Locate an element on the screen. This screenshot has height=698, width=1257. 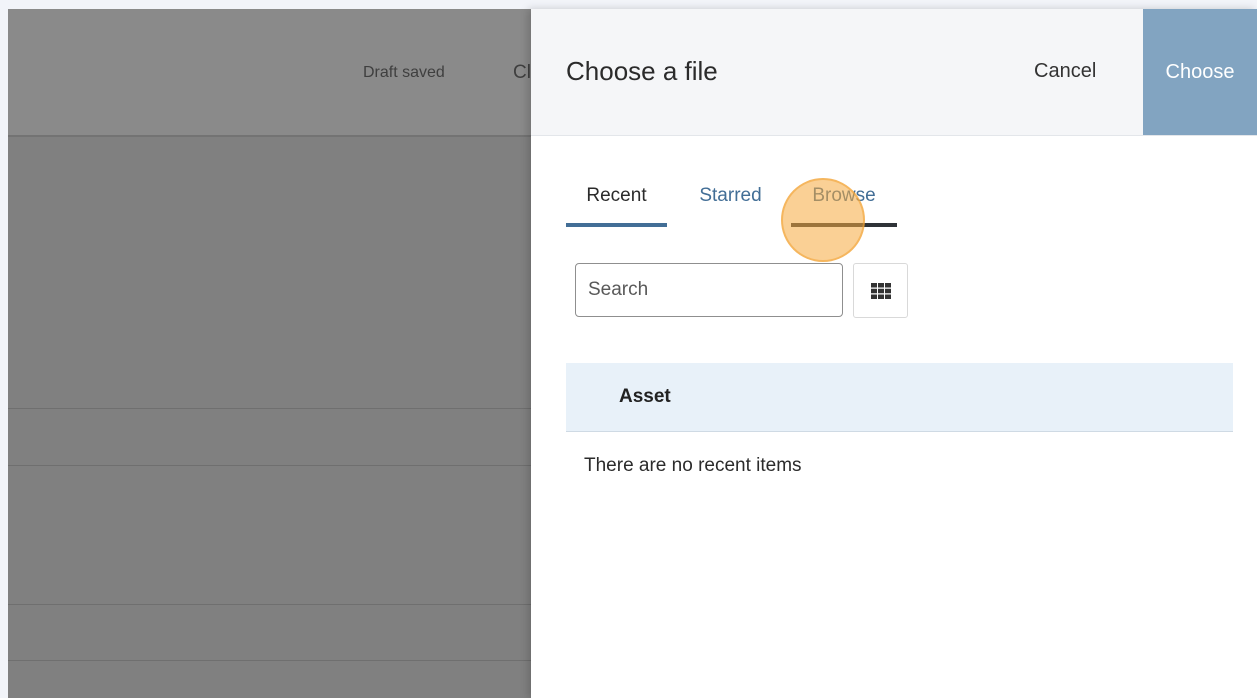
choose-button: Choose is located at coordinates (1200, 72).